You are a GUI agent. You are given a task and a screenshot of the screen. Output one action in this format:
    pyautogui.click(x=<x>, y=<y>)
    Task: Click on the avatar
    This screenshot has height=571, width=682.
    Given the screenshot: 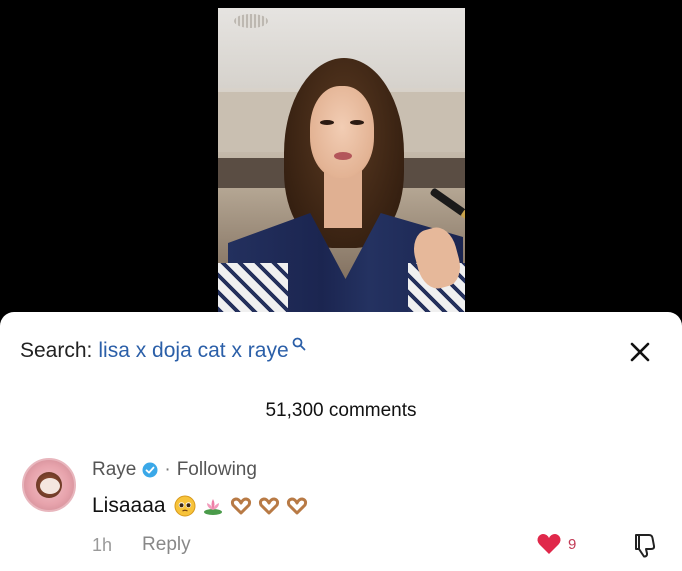 What is the action you would take?
    pyautogui.click(x=49, y=485)
    